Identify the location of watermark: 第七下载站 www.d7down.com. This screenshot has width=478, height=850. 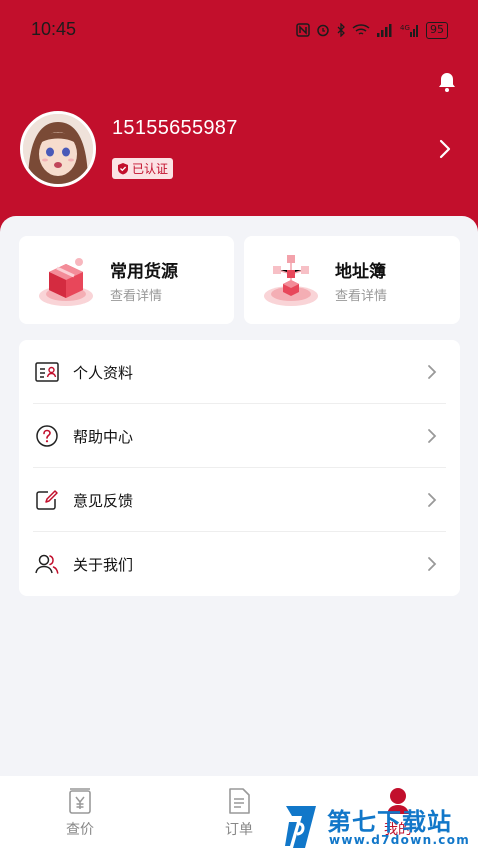
(380, 825).